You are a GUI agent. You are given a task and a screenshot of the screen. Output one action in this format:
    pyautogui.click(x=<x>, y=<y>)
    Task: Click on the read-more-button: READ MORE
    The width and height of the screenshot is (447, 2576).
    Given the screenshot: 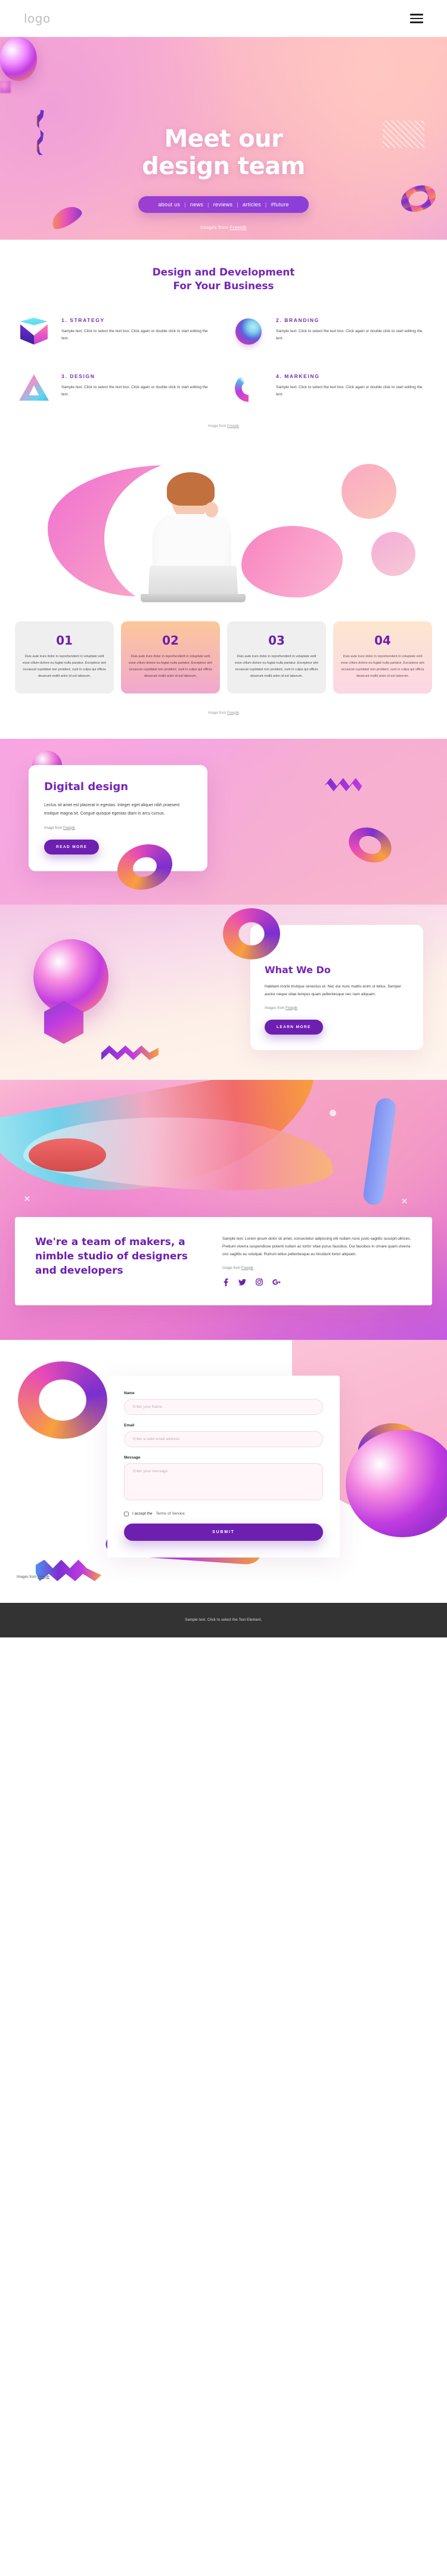 What is the action you would take?
    pyautogui.click(x=72, y=847)
    